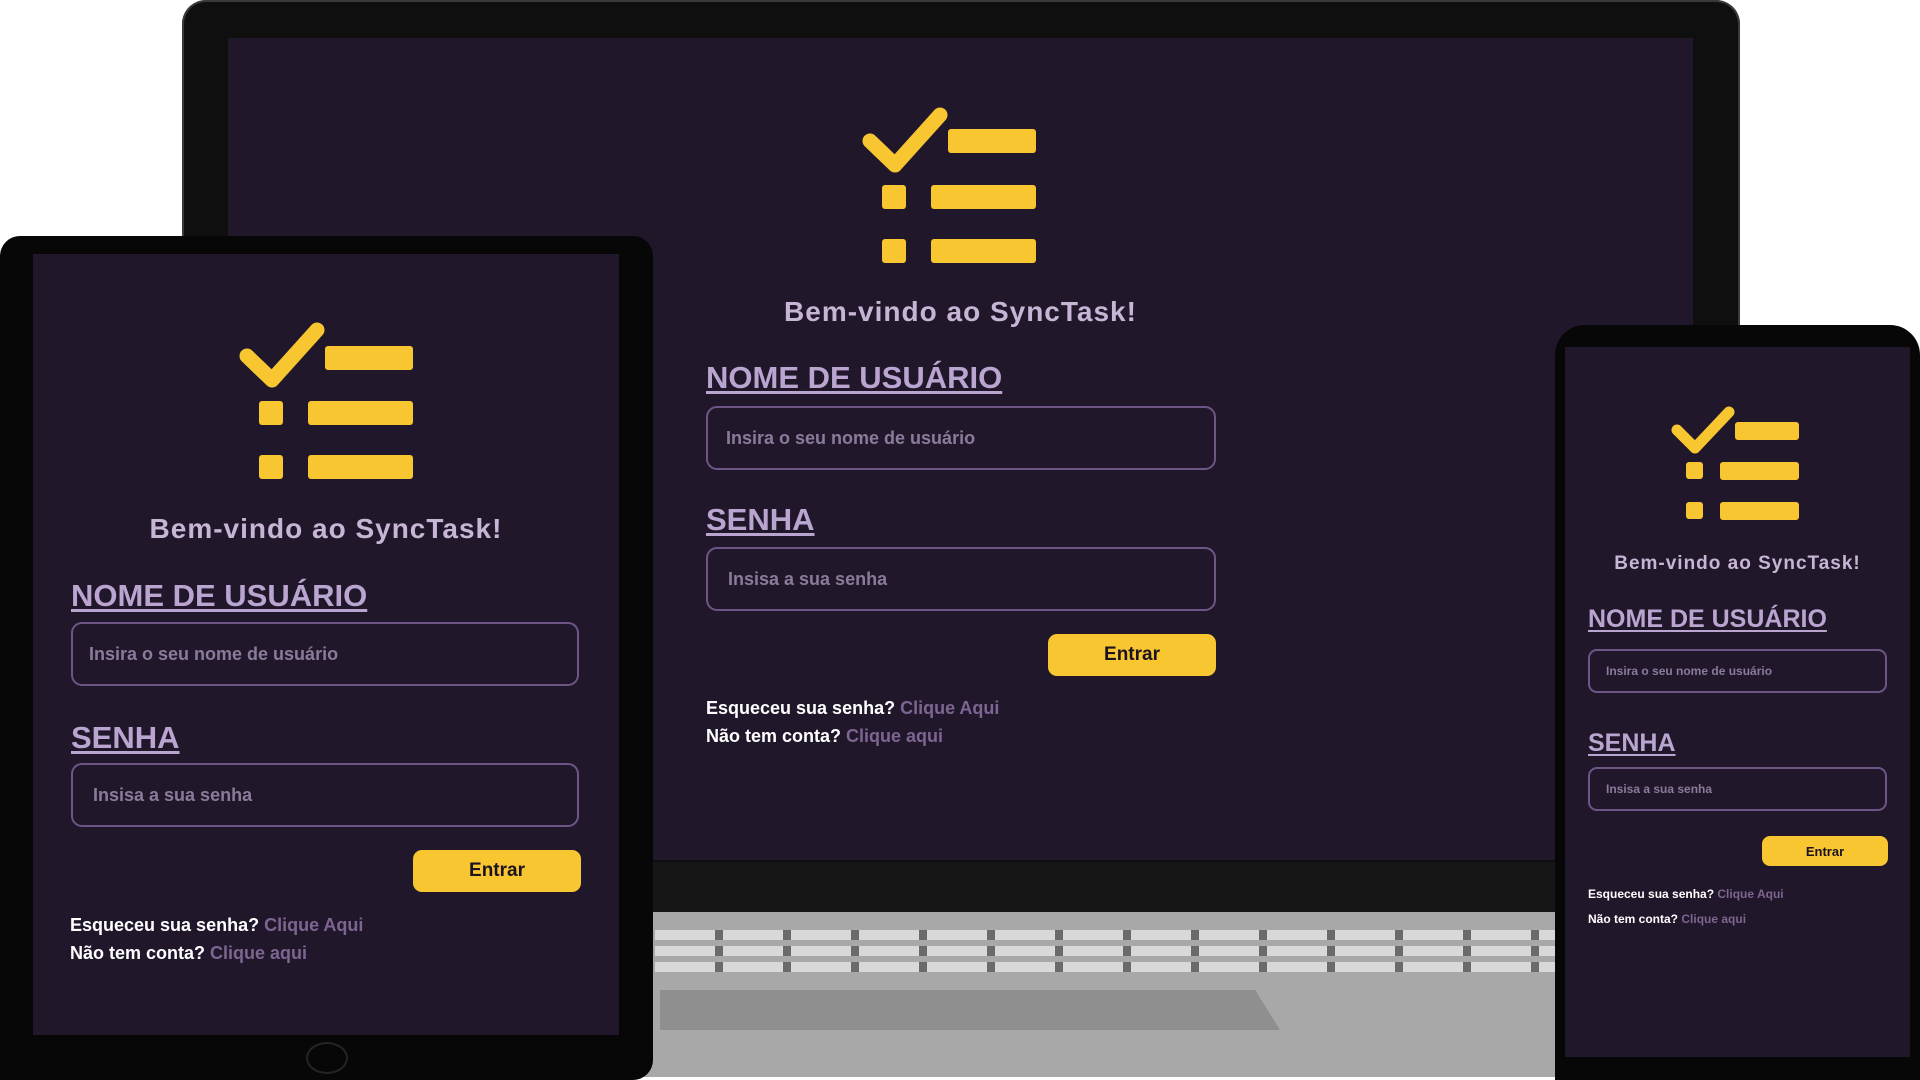  I want to click on laptop-trackpad, so click(970, 1010).